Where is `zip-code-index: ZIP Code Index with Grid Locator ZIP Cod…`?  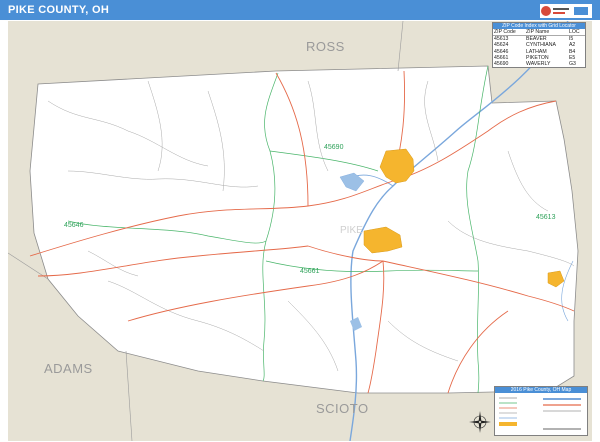 zip-code-index: ZIP Code Index with Grid Locator ZIP Cod… is located at coordinates (539, 45).